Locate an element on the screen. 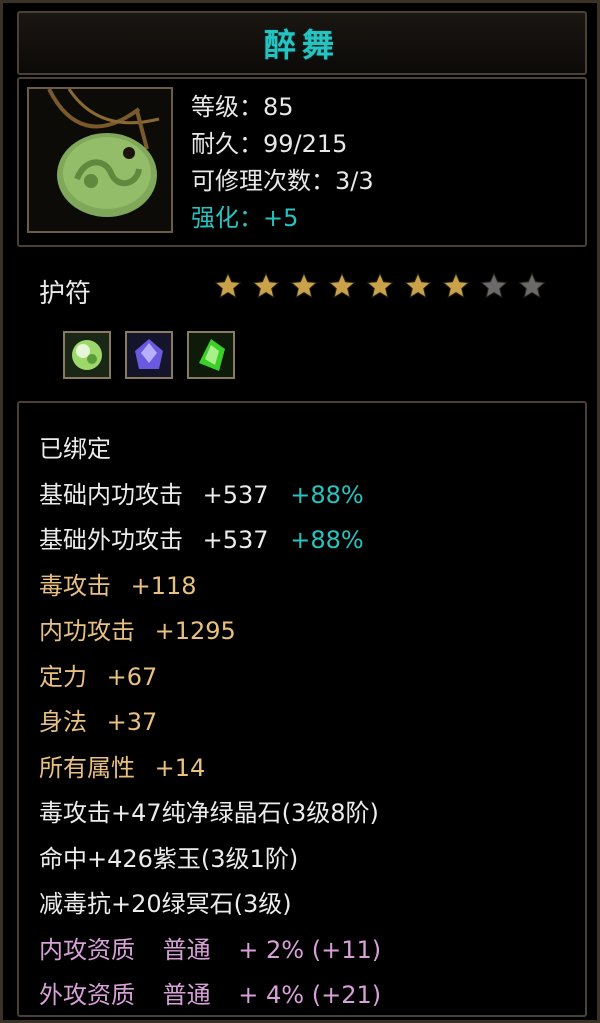  gem-effect-row: 毒攻击+47纯净绿晶石(3级8阶) is located at coordinates (209, 813).